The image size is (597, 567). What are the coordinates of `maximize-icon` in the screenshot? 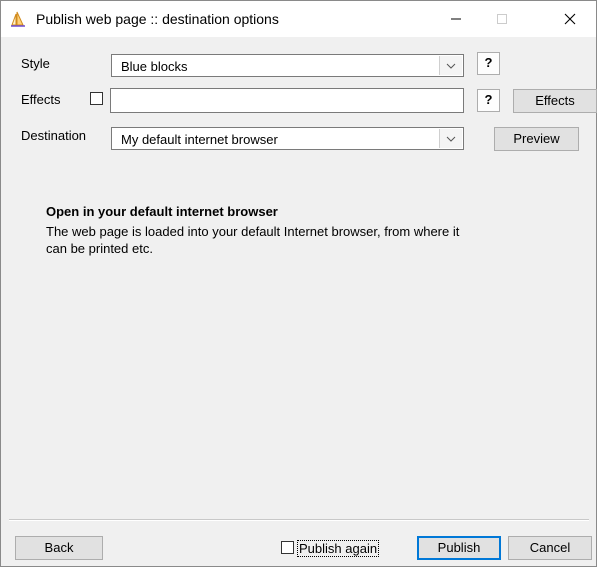 It's located at (502, 19).